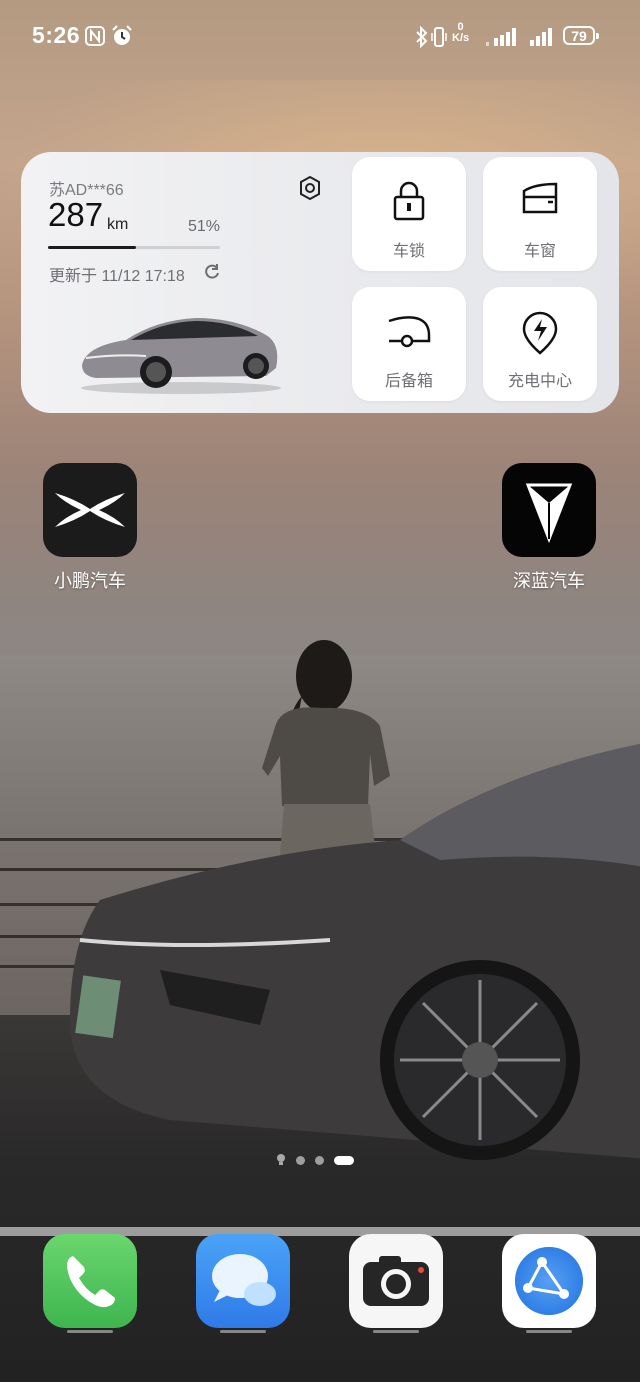 The height and width of the screenshot is (1382, 640). Describe the element at coordinates (409, 201) in the screenshot. I see `lock-icon` at that location.